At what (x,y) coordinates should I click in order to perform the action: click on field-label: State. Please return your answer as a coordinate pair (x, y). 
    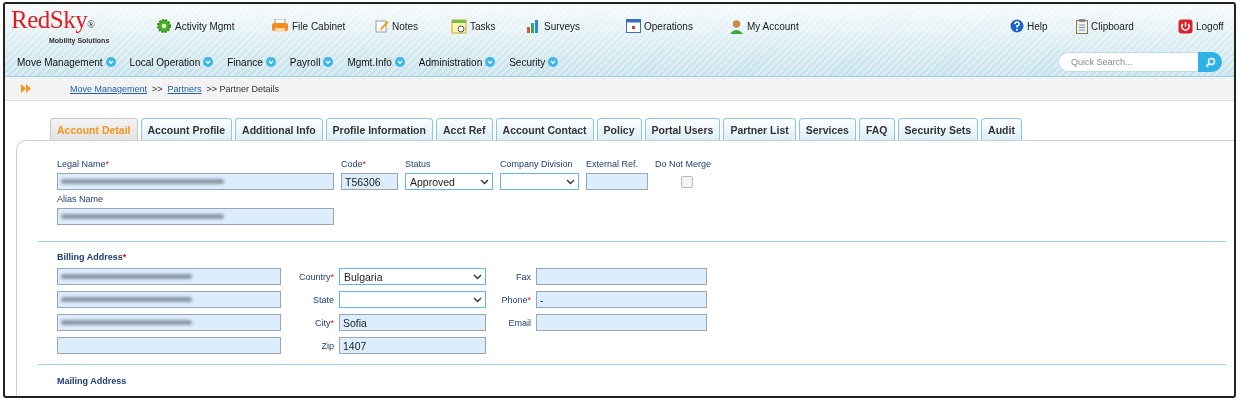
    Looking at the image, I should click on (323, 299).